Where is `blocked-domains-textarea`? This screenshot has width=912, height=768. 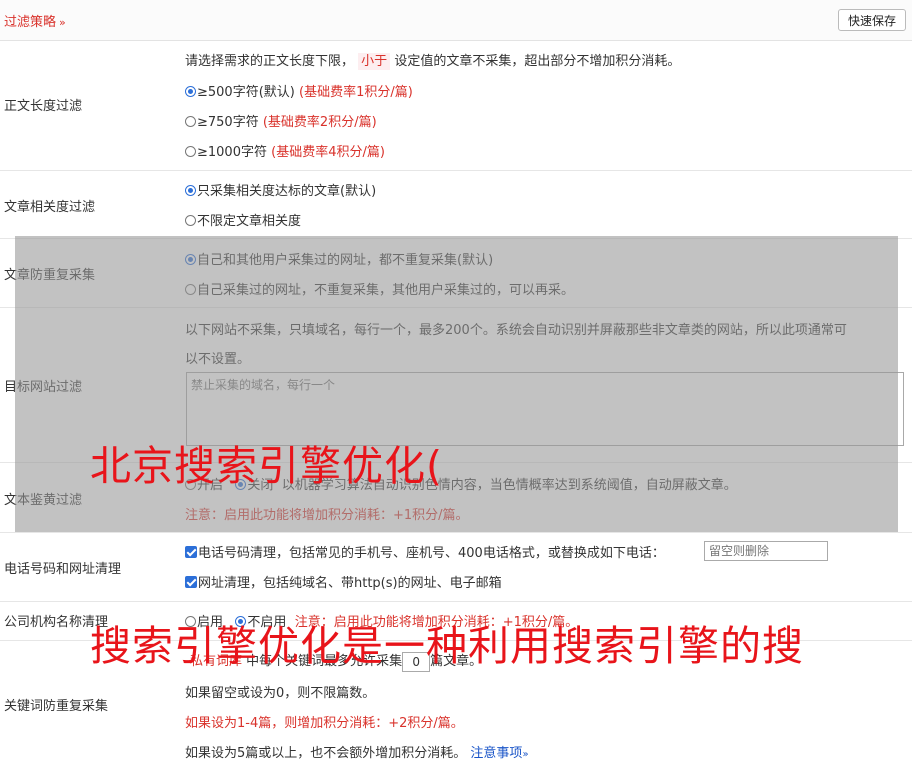
blocked-domains-textarea is located at coordinates (545, 409).